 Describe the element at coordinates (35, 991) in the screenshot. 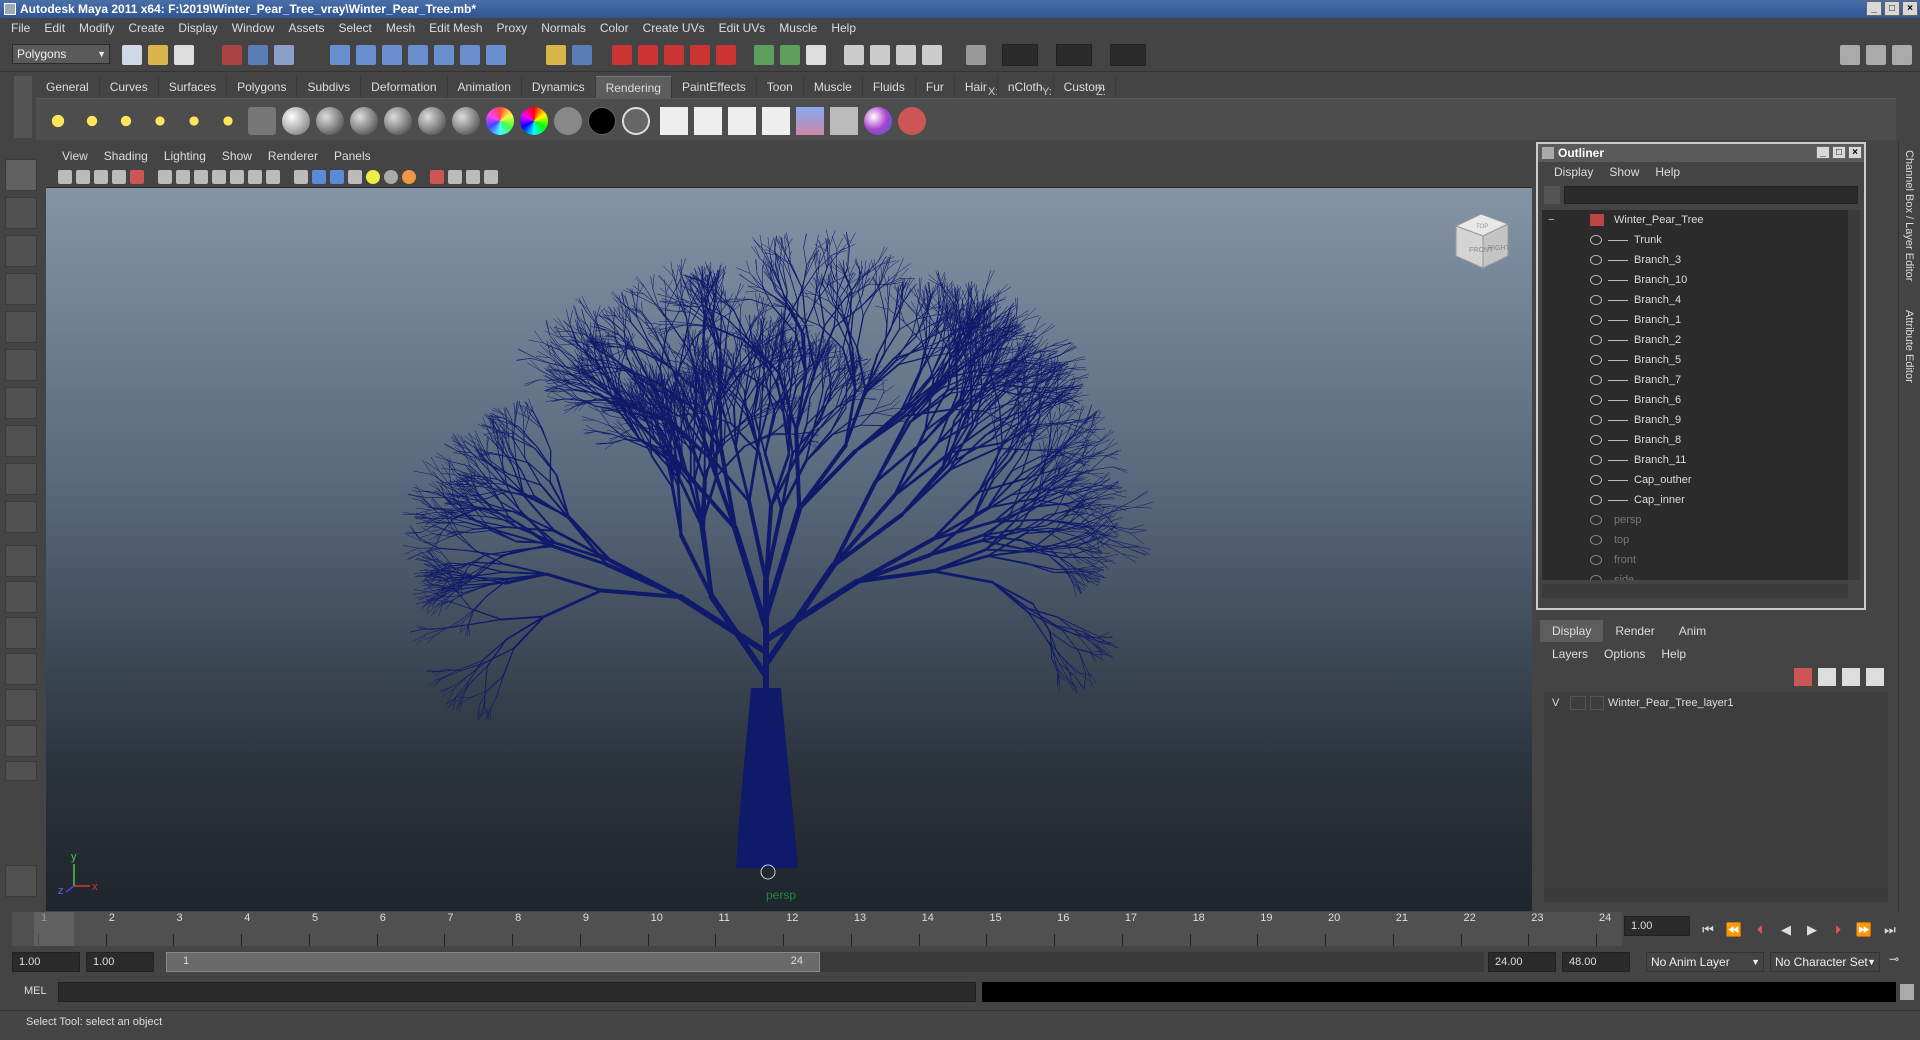

I see `mel-label: MEL` at that location.